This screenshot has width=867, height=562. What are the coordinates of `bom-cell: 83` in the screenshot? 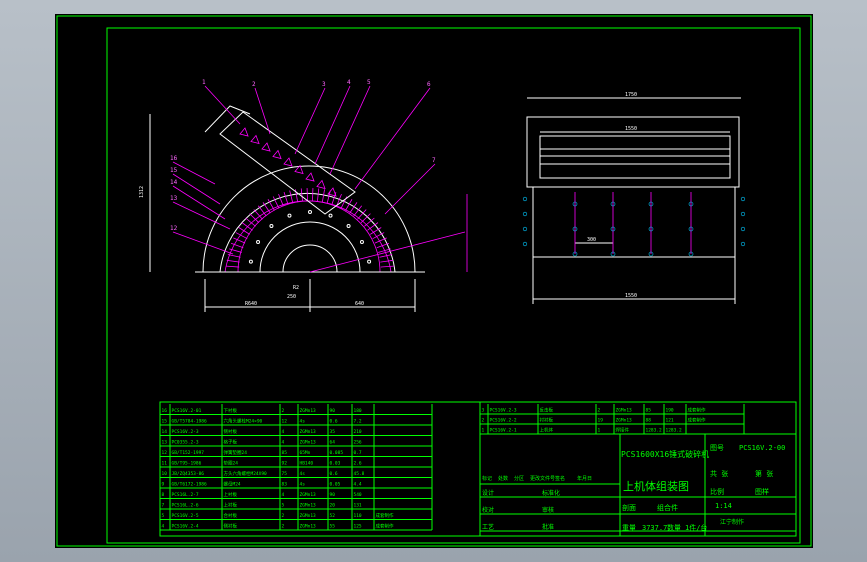 It's located at (285, 485).